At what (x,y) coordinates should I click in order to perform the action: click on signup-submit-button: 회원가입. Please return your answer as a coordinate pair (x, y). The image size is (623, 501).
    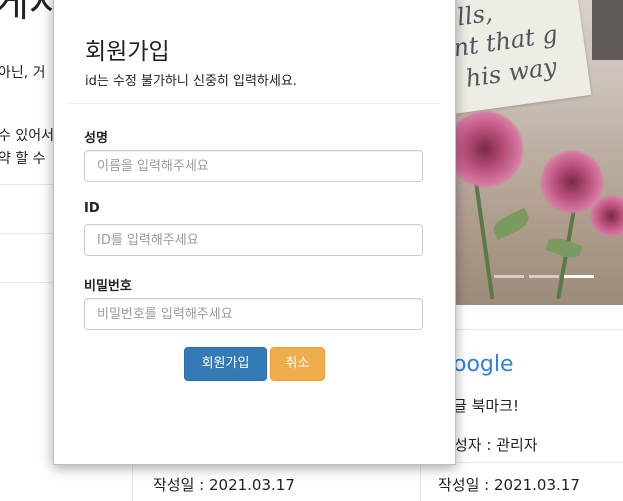
    Looking at the image, I should click on (225, 364).